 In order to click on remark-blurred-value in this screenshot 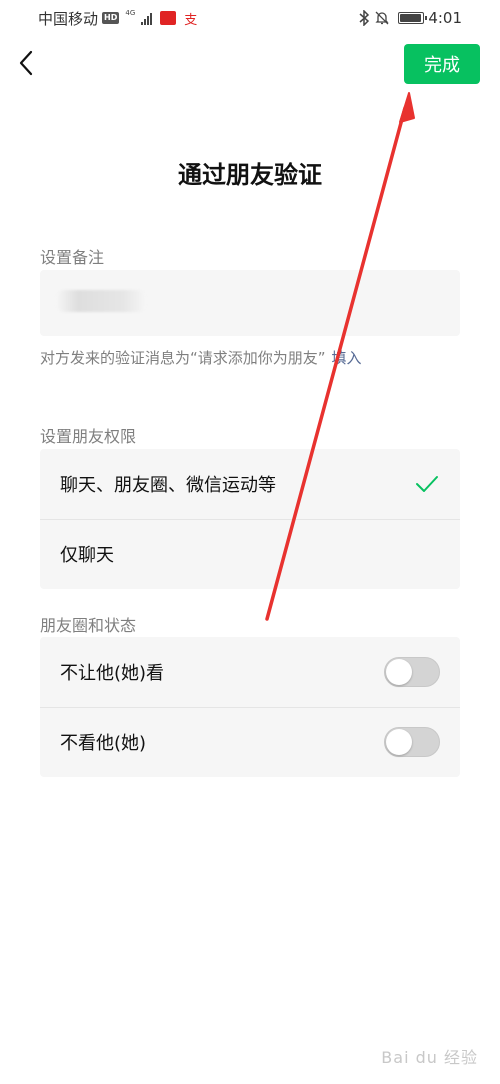, I will do `click(101, 301)`.